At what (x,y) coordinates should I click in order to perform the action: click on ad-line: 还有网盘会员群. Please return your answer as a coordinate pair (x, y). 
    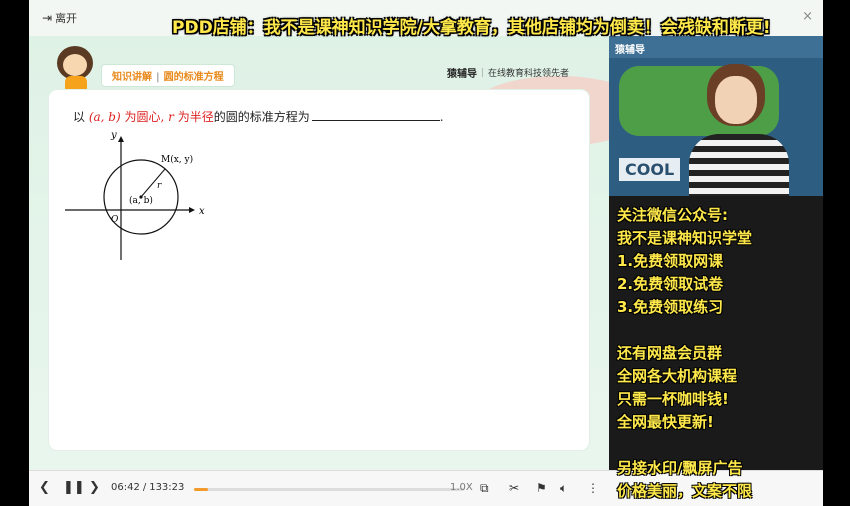
    Looking at the image, I should click on (670, 353).